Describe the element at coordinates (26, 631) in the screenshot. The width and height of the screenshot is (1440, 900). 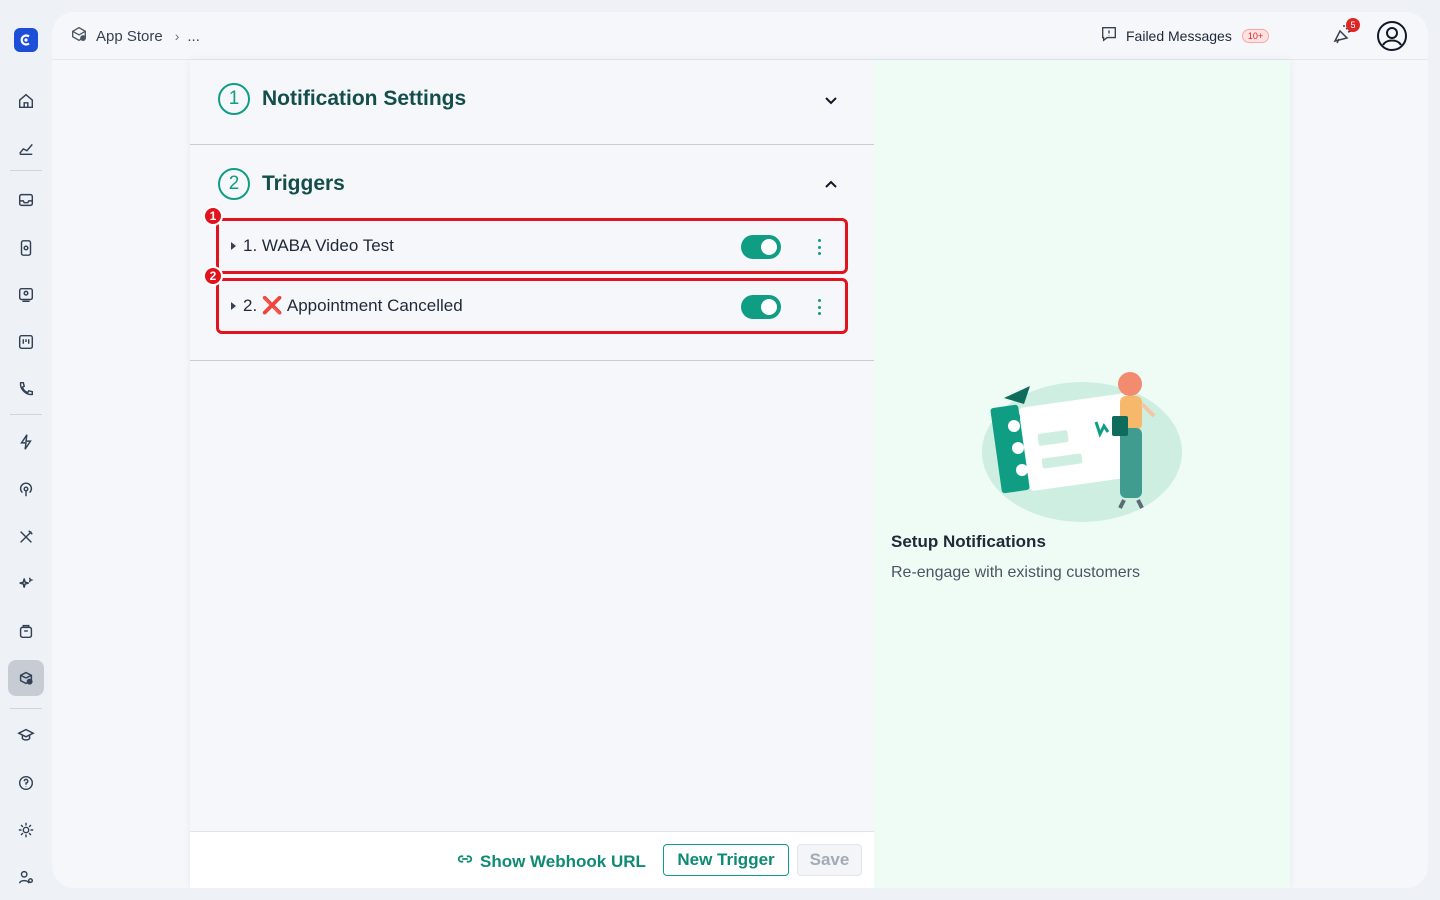
I see `commerce-bag-icon` at that location.